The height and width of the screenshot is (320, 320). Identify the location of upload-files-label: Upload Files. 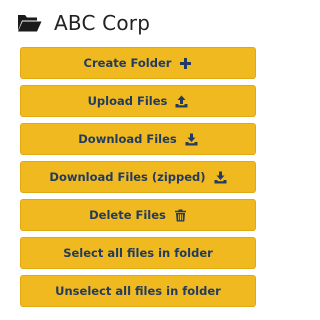
(127, 101).